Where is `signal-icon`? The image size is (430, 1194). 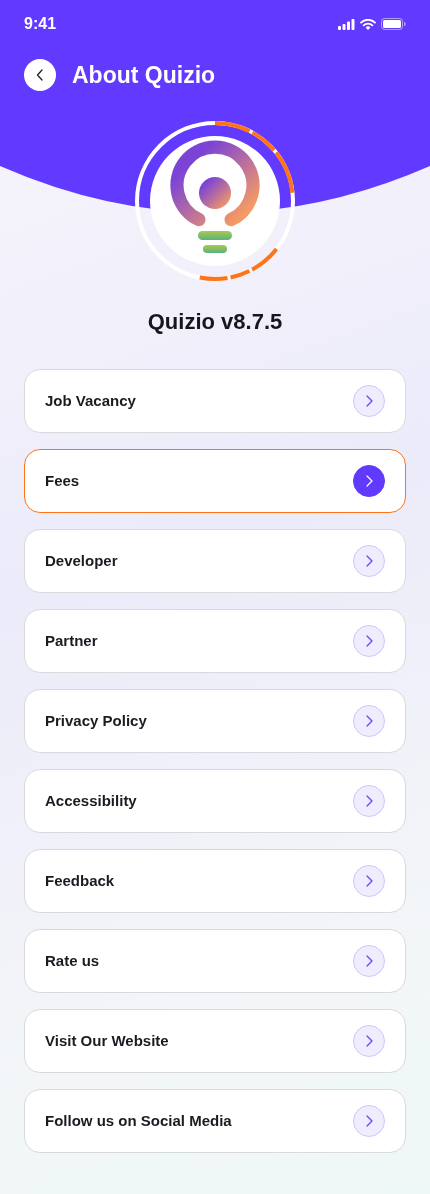 signal-icon is located at coordinates (346, 24).